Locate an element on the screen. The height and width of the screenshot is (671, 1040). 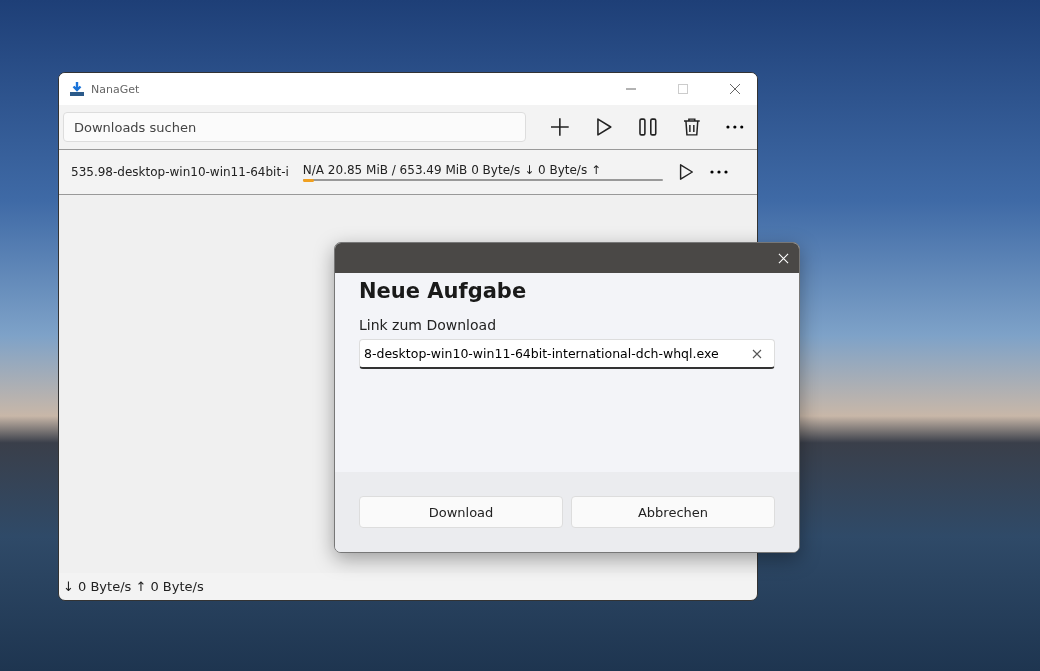
pause-icon is located at coordinates (647, 127).